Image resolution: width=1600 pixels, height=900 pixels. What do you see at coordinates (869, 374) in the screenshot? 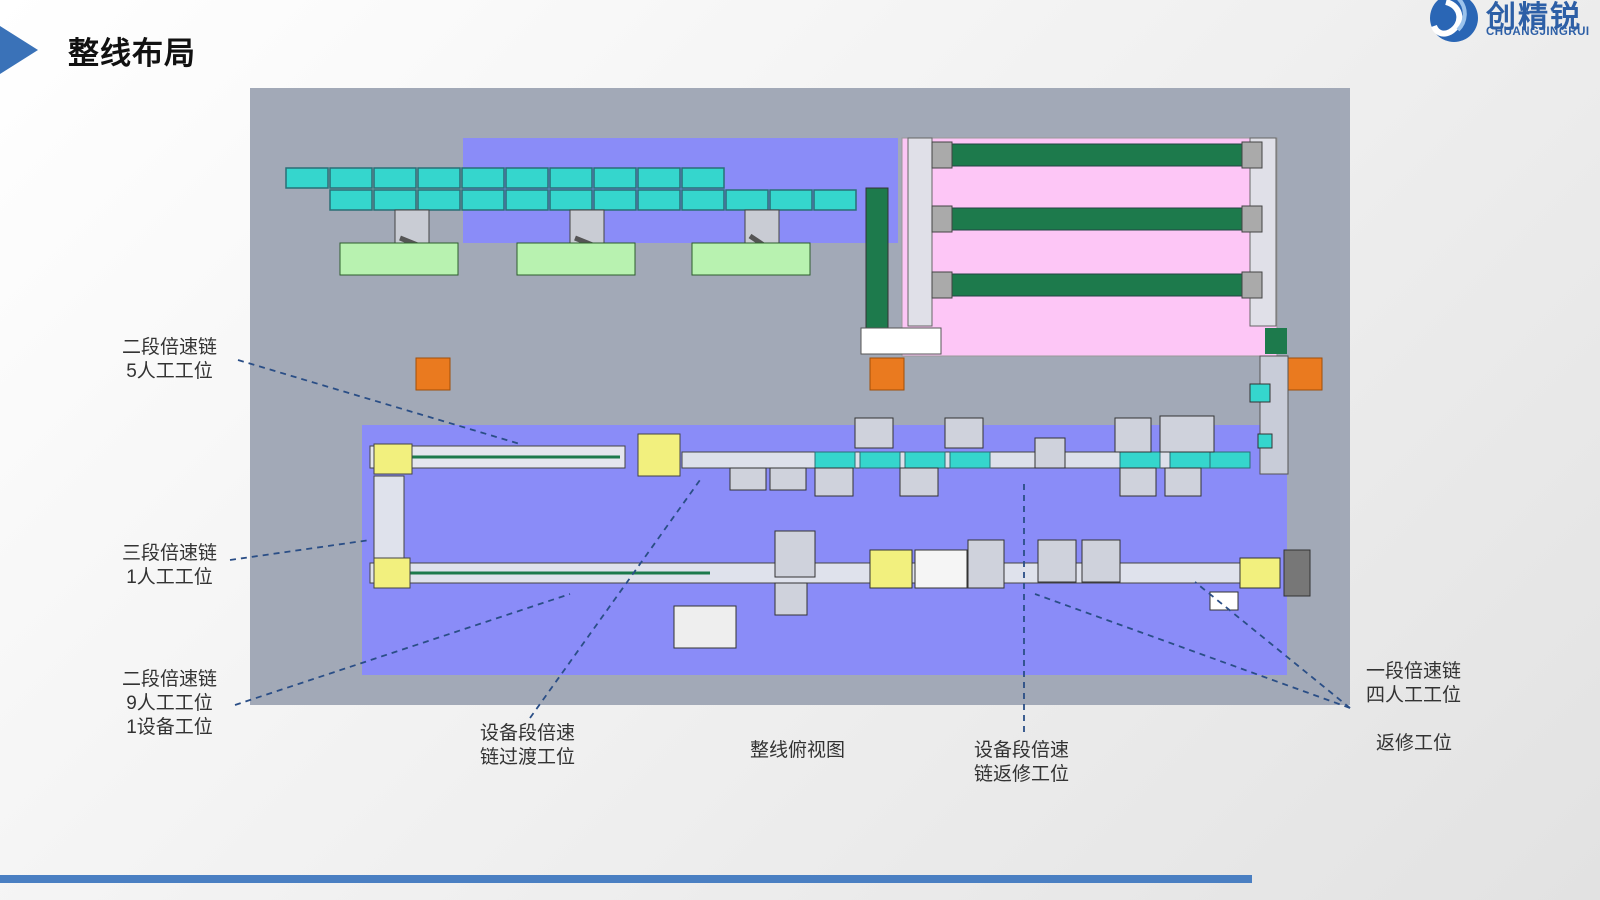
I see `orange-markers` at bounding box center [869, 374].